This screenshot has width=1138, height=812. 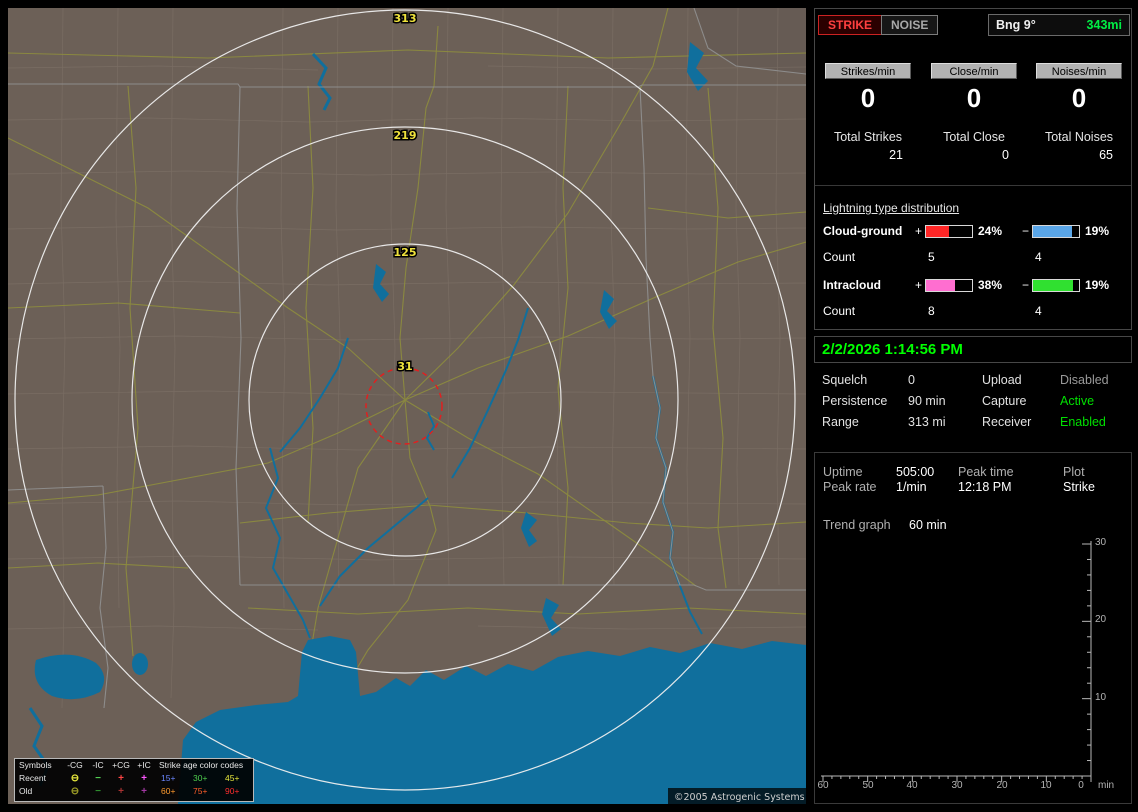 What do you see at coordinates (973, 257) in the screenshot?
I see `cloud-ground-count-row: Count 5 4` at bounding box center [973, 257].